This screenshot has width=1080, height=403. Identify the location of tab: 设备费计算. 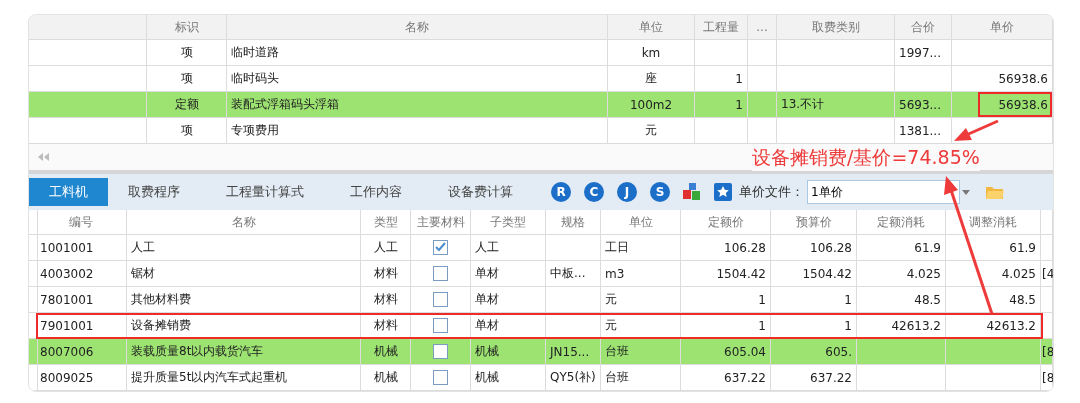
(480, 192).